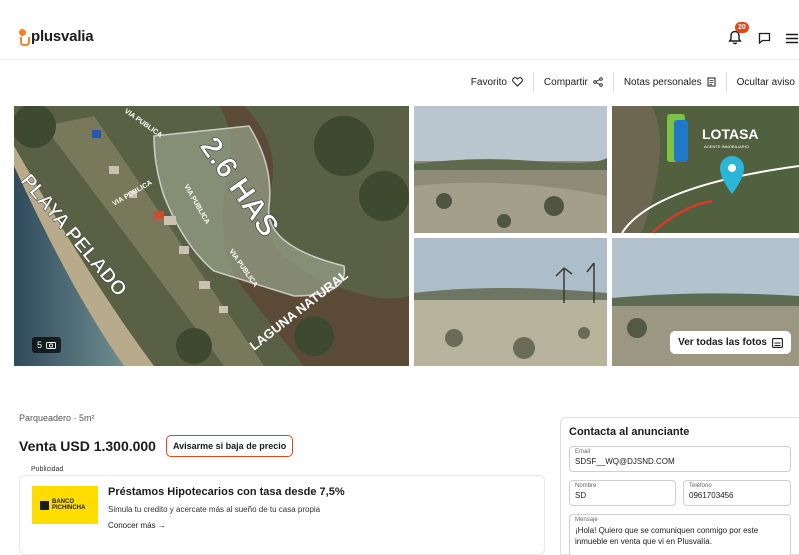  I want to click on bank-name: BANCO PICHINCHA, so click(68, 505).